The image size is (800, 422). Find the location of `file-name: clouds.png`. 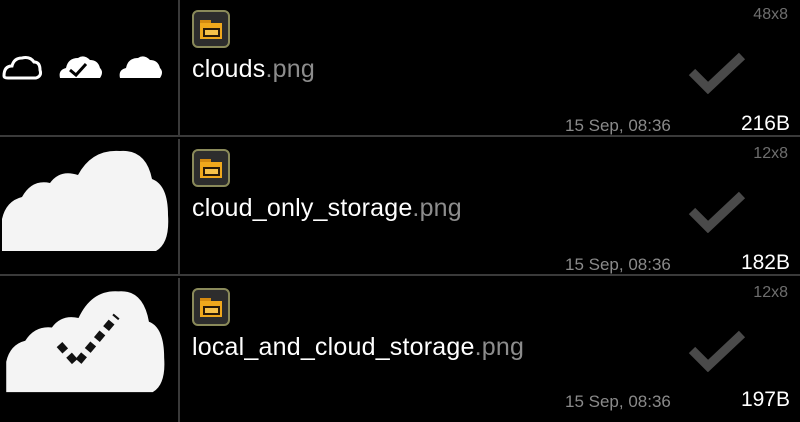

file-name: clouds.png is located at coordinates (253, 69).